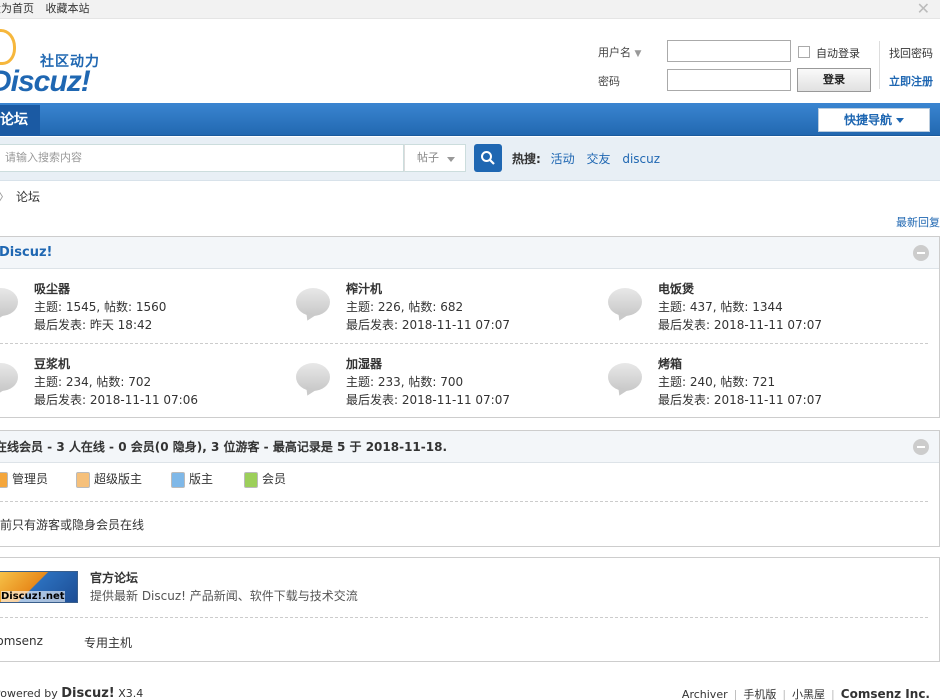 This screenshot has height=700, width=940. Describe the element at coordinates (759, 694) in the screenshot. I see `footer-link-mobile: 手机版` at that location.